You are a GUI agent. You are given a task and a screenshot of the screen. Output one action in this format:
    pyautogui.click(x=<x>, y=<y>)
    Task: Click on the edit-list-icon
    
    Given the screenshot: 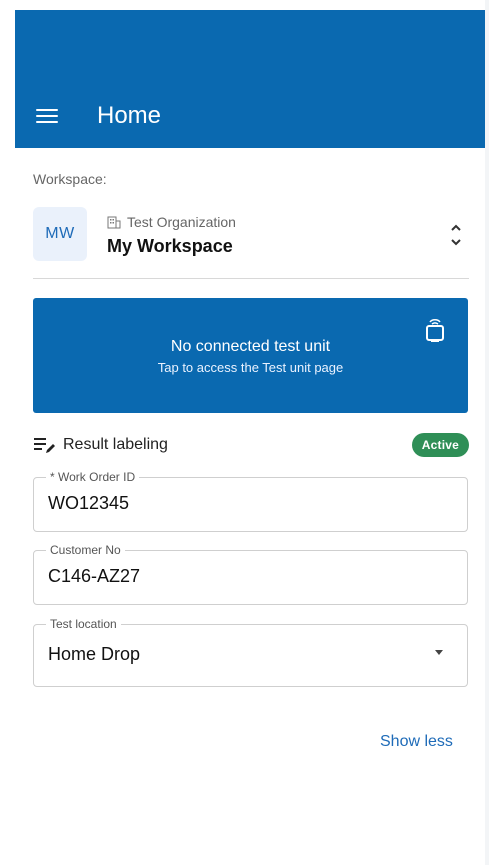 What is the action you would take?
    pyautogui.click(x=44, y=445)
    